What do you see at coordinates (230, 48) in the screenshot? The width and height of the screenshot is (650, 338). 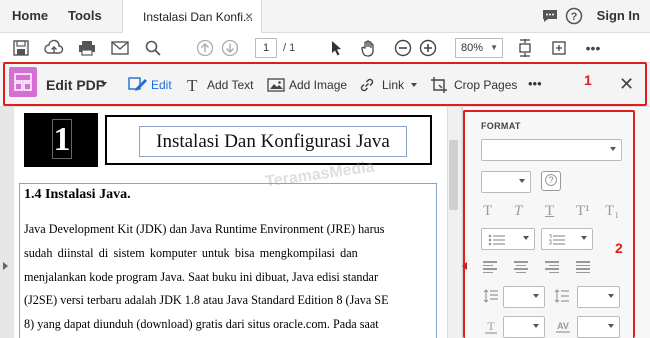 I see `next-page-icon` at bounding box center [230, 48].